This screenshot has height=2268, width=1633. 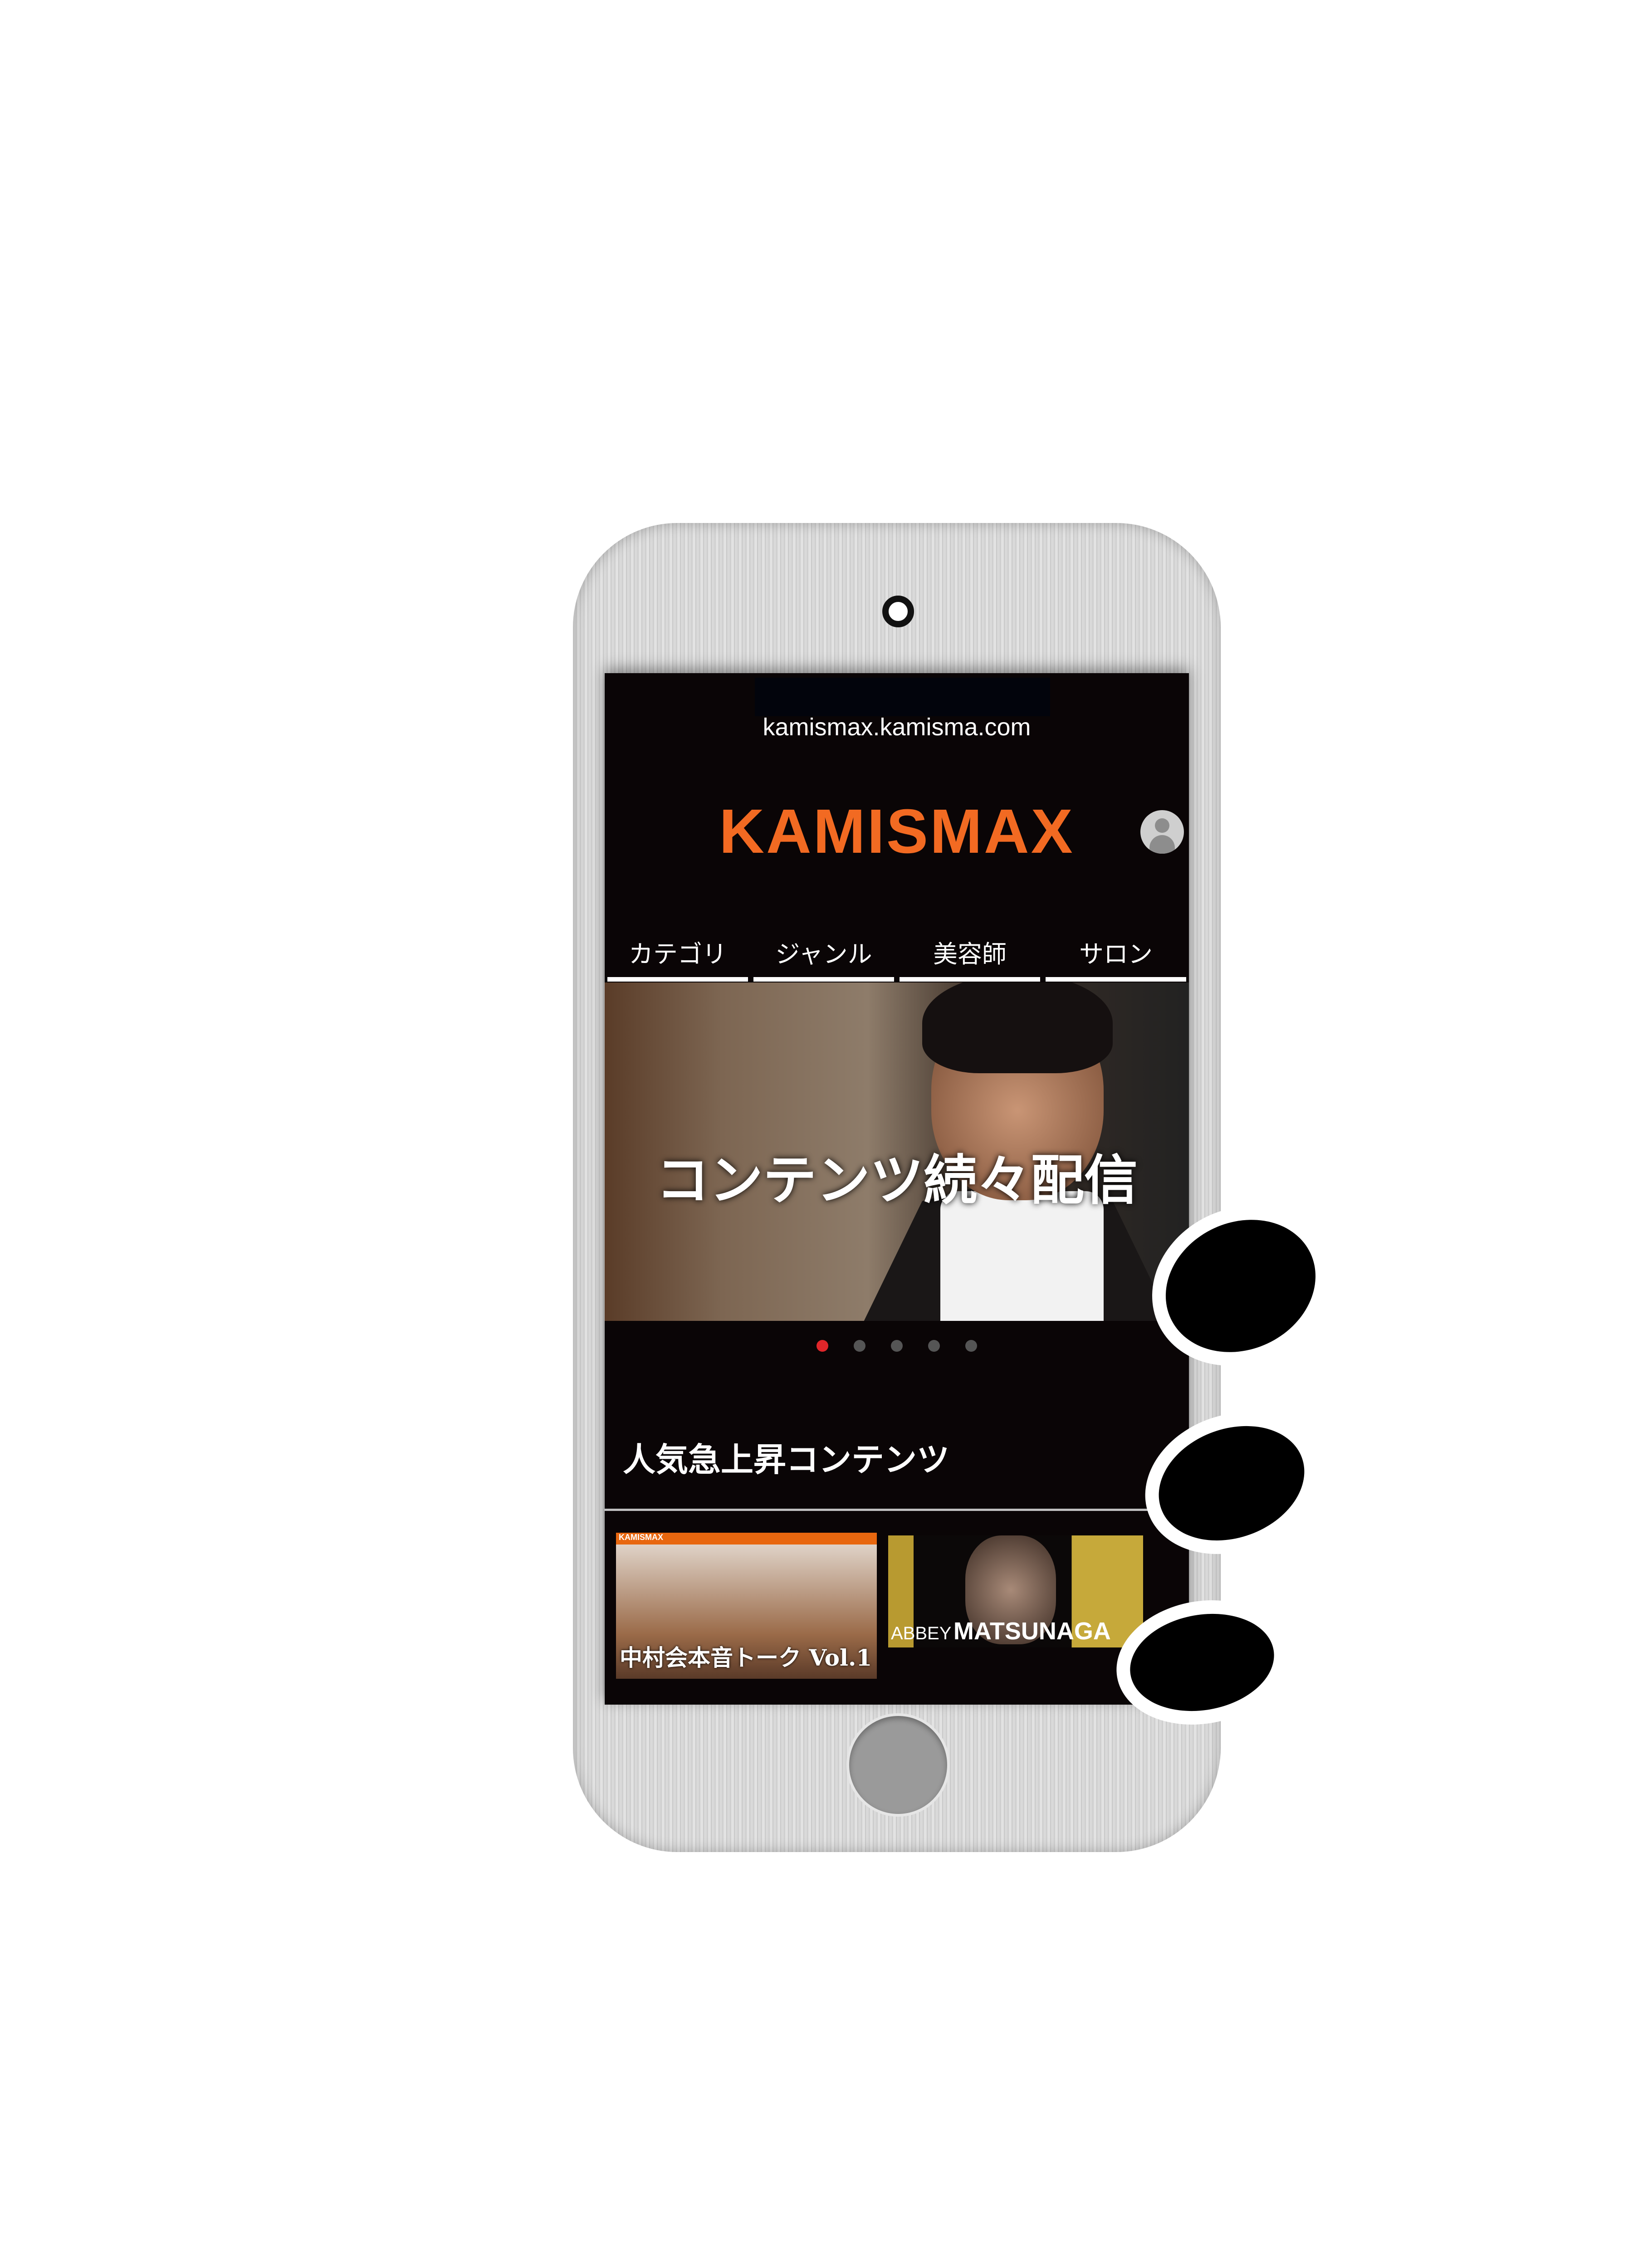 I want to click on home-button, so click(x=898, y=1765).